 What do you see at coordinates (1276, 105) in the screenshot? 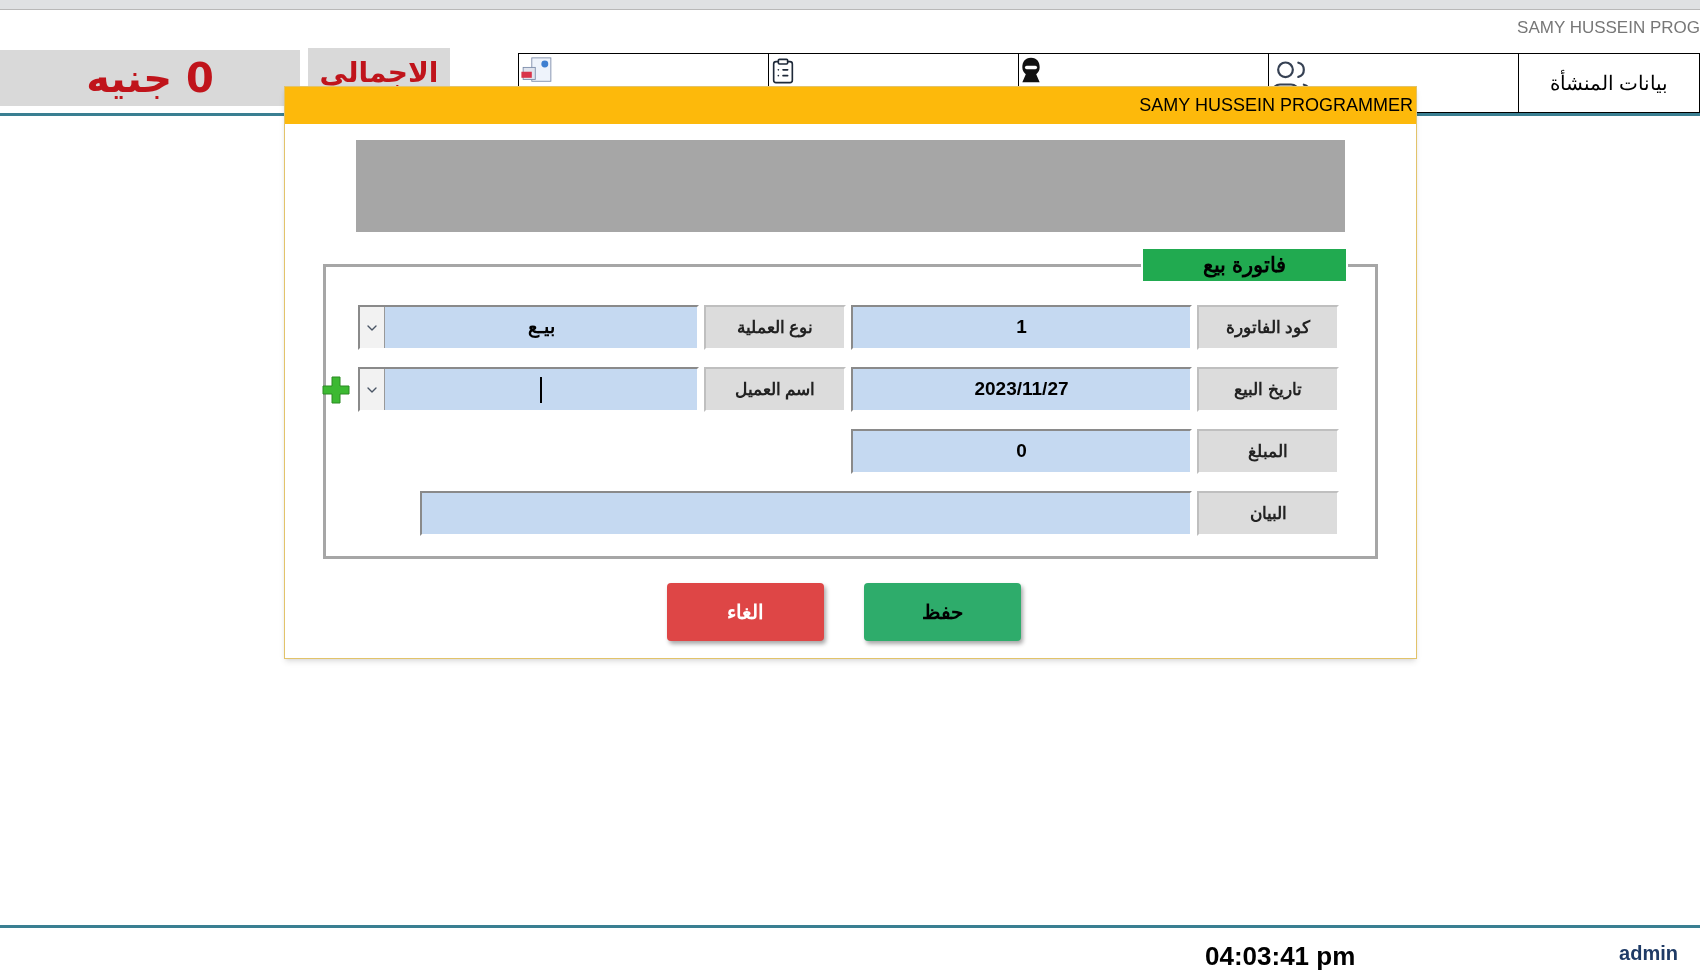
I see `dialog-title: SAMY HUSSEIN PROGRAMMER` at bounding box center [1276, 105].